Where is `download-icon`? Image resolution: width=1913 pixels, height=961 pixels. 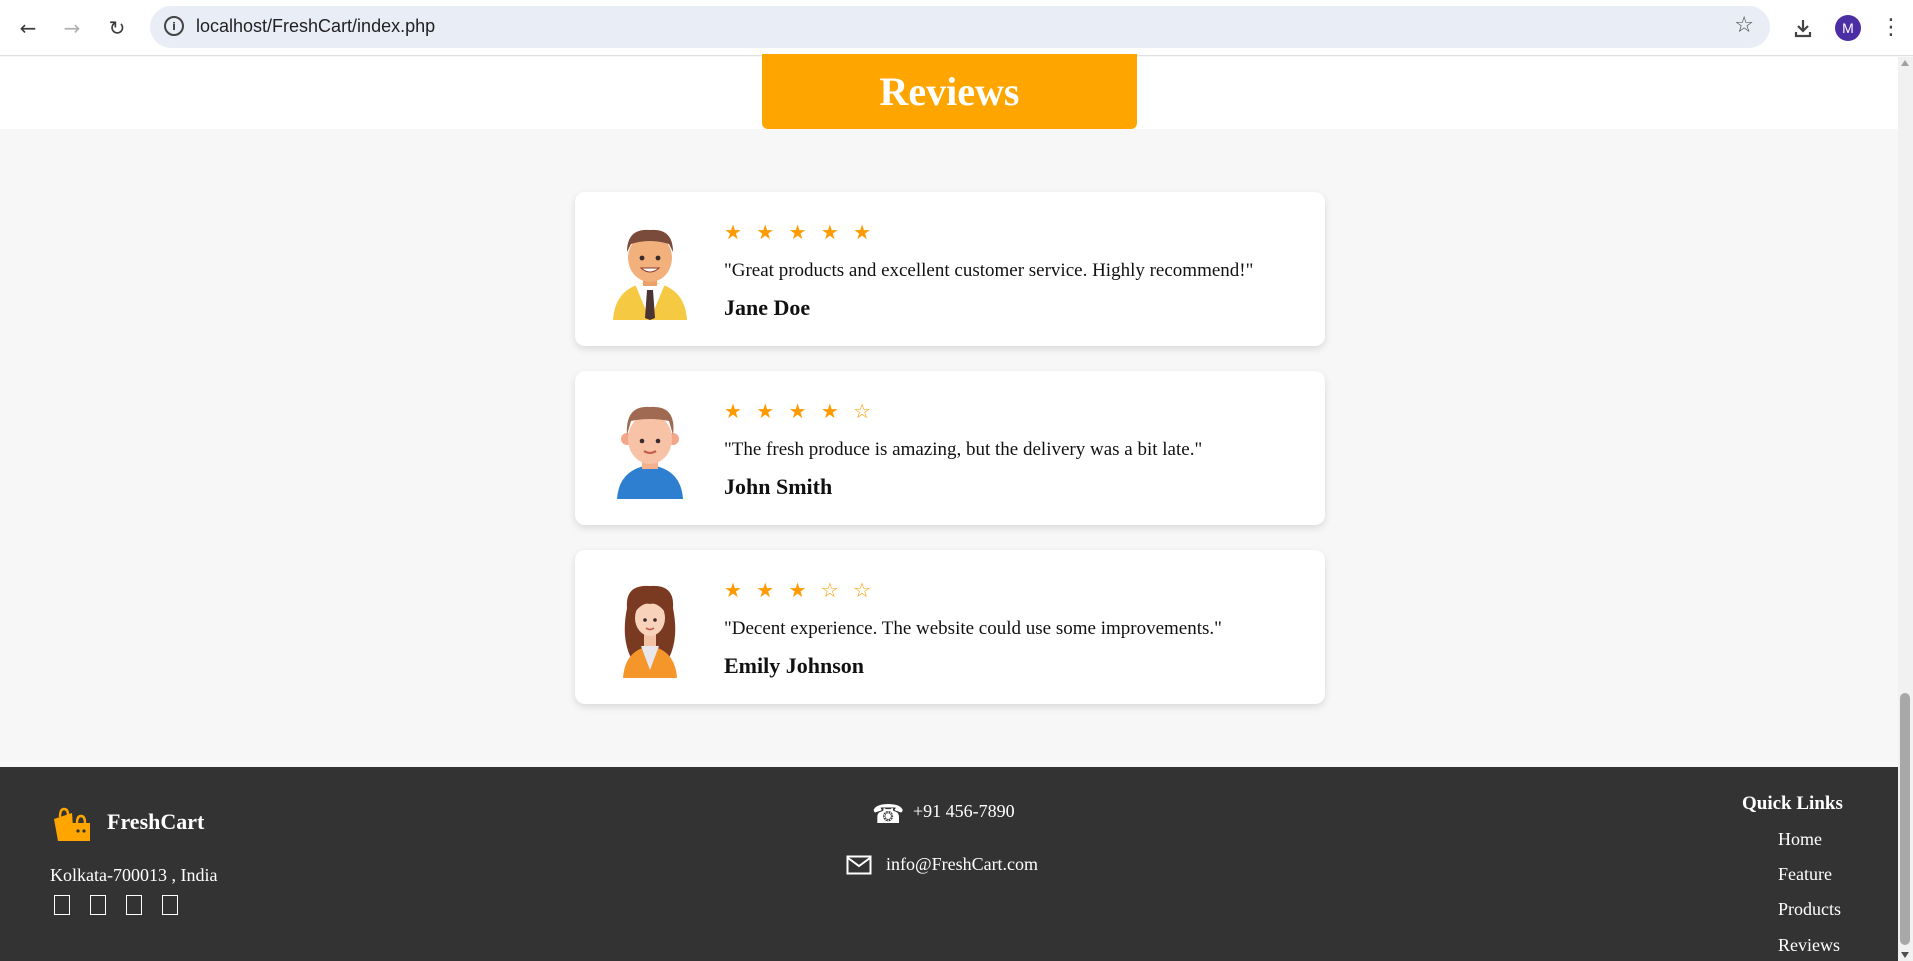 download-icon is located at coordinates (1803, 28).